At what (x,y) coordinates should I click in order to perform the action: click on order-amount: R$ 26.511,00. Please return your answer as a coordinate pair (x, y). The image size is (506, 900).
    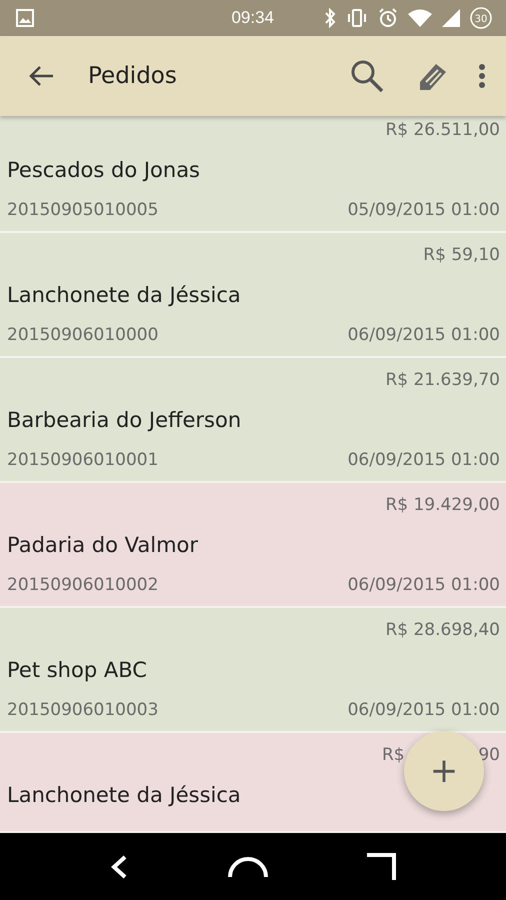
    Looking at the image, I should click on (442, 130).